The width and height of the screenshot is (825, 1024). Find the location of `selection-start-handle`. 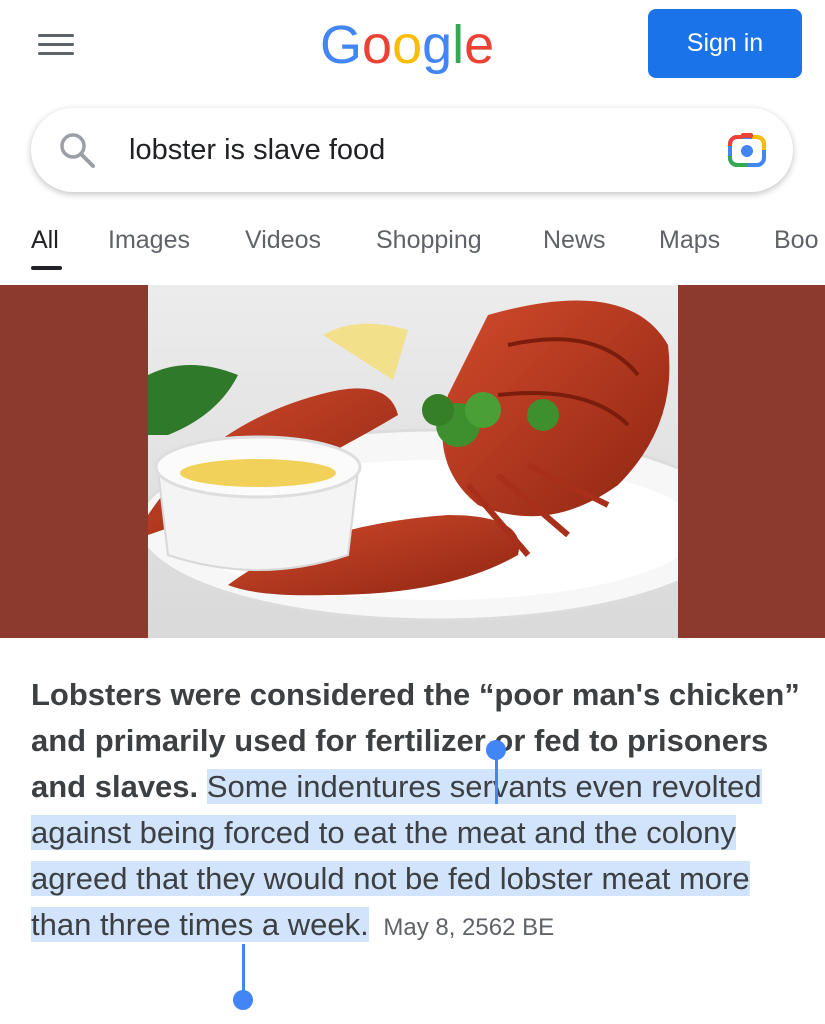

selection-start-handle is located at coordinates (496, 750).